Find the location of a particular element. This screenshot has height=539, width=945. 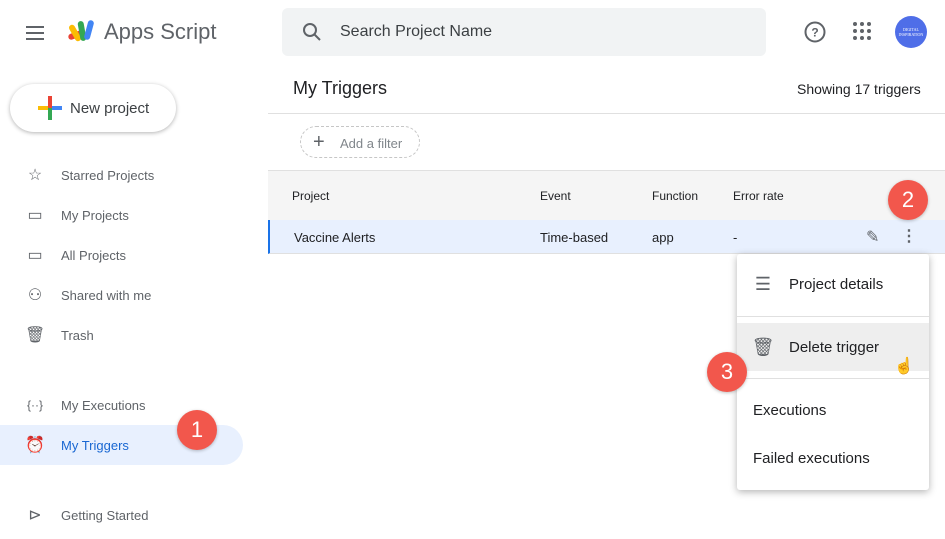

sidebar-item-starred: ☆ Starred Projects is located at coordinates (121, 175).